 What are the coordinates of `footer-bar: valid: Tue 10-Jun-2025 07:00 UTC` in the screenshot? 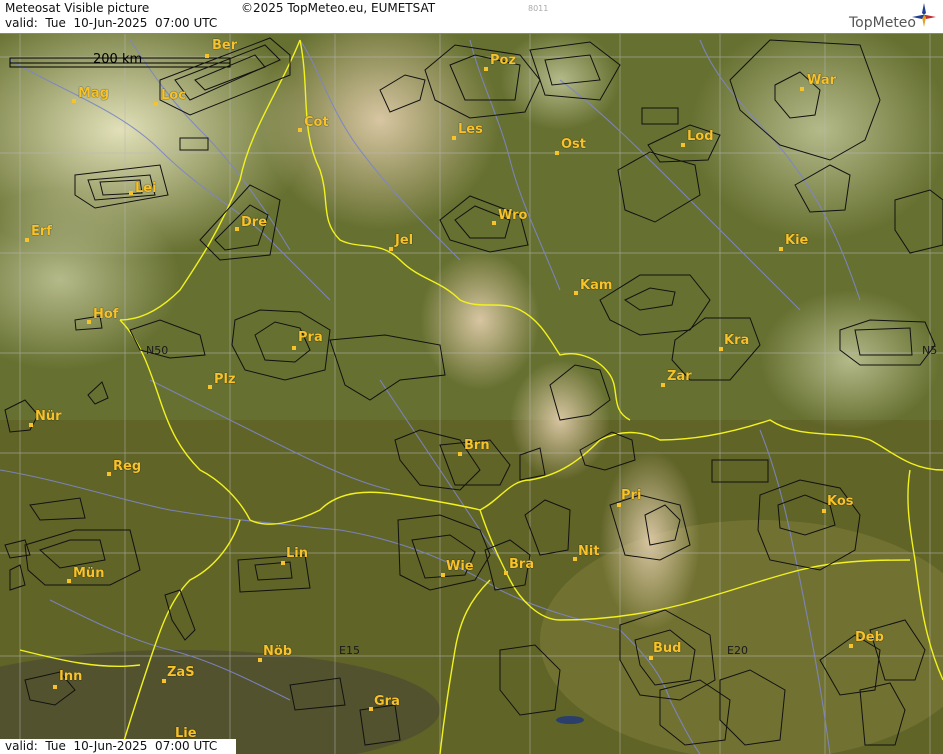 It's located at (118, 746).